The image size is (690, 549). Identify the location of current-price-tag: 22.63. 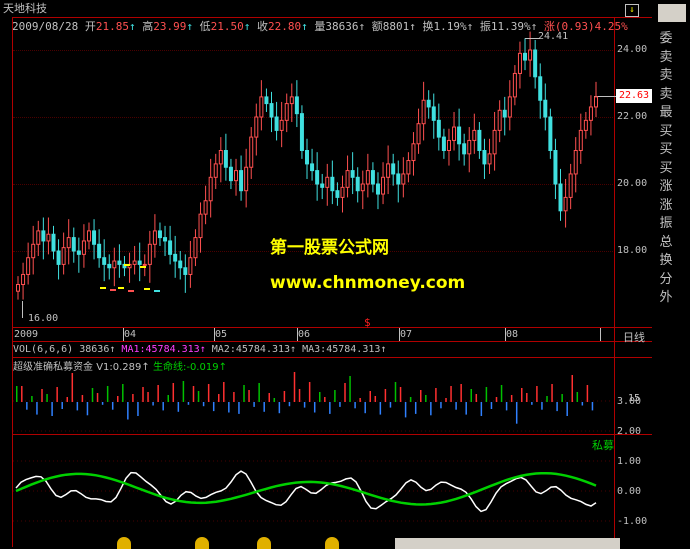
(634, 96).